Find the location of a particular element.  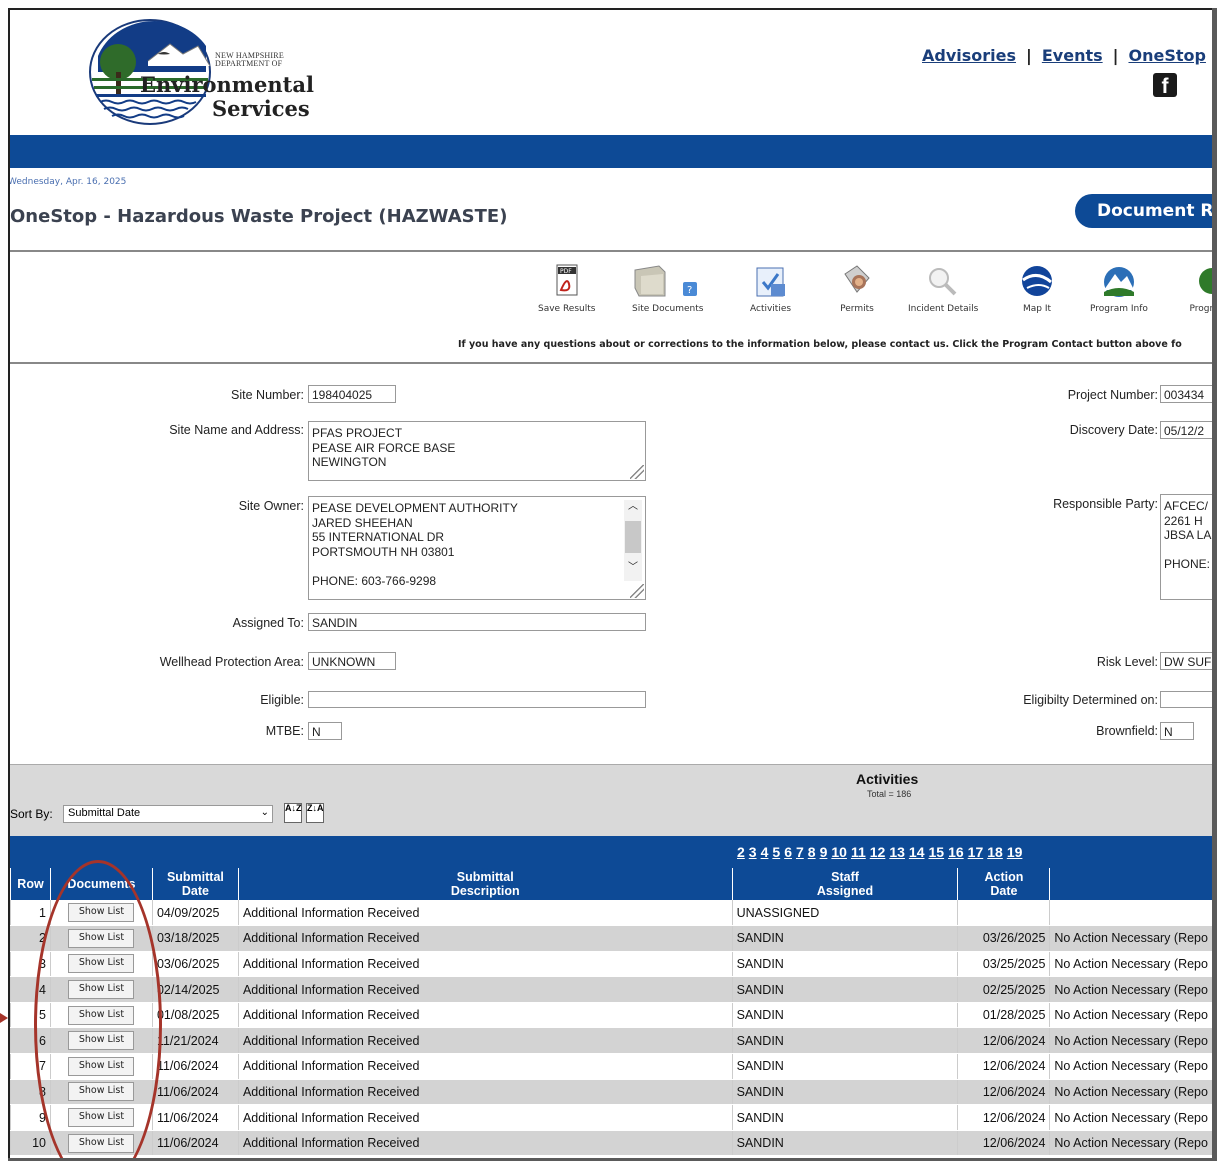

documents-cell: Show List is located at coordinates (101, 938).